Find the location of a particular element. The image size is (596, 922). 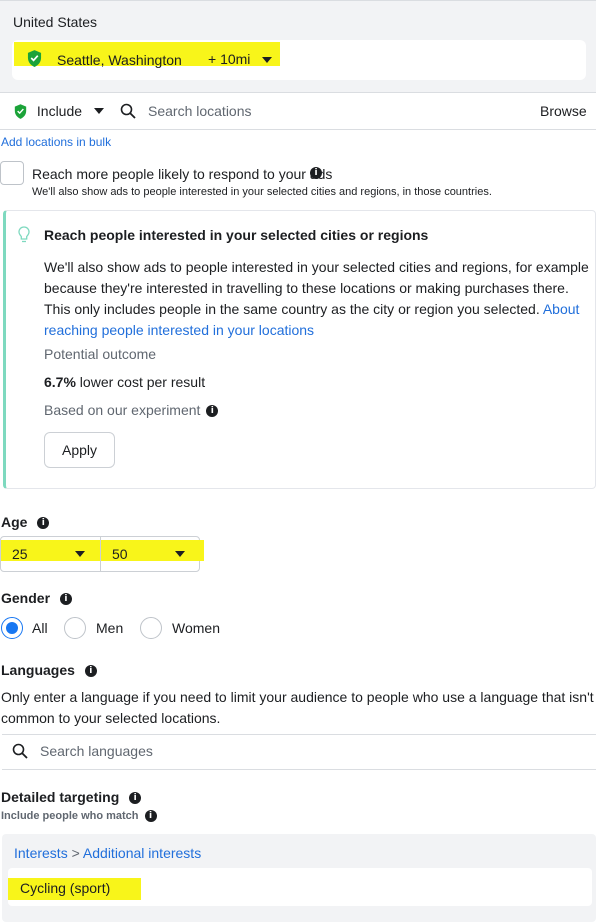

age-heading: Age i is located at coordinates (25, 522).